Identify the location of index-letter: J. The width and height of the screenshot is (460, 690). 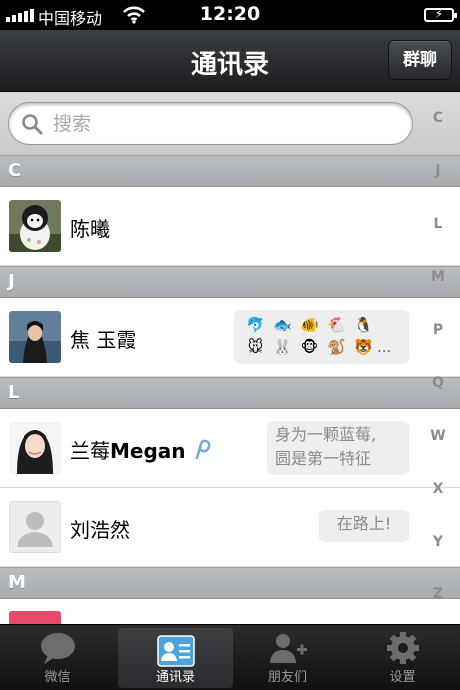
(438, 171).